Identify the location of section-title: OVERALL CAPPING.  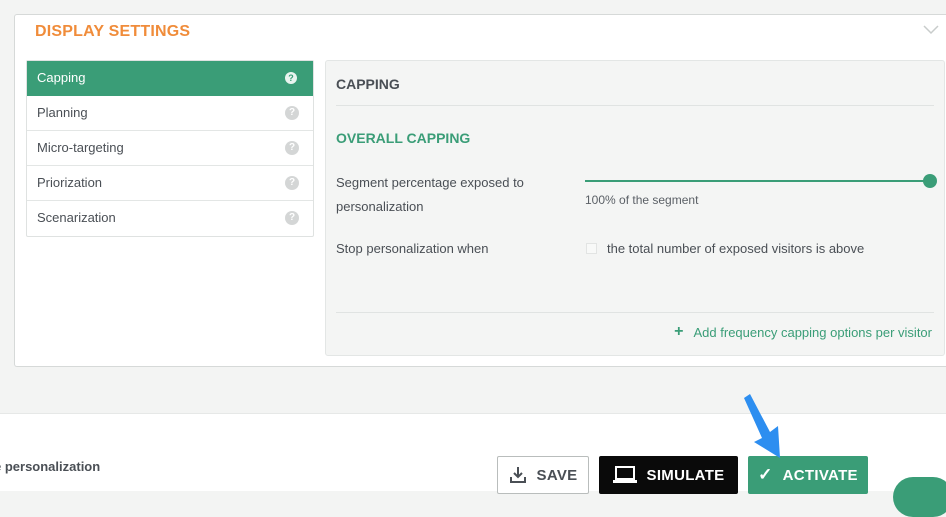
(403, 138).